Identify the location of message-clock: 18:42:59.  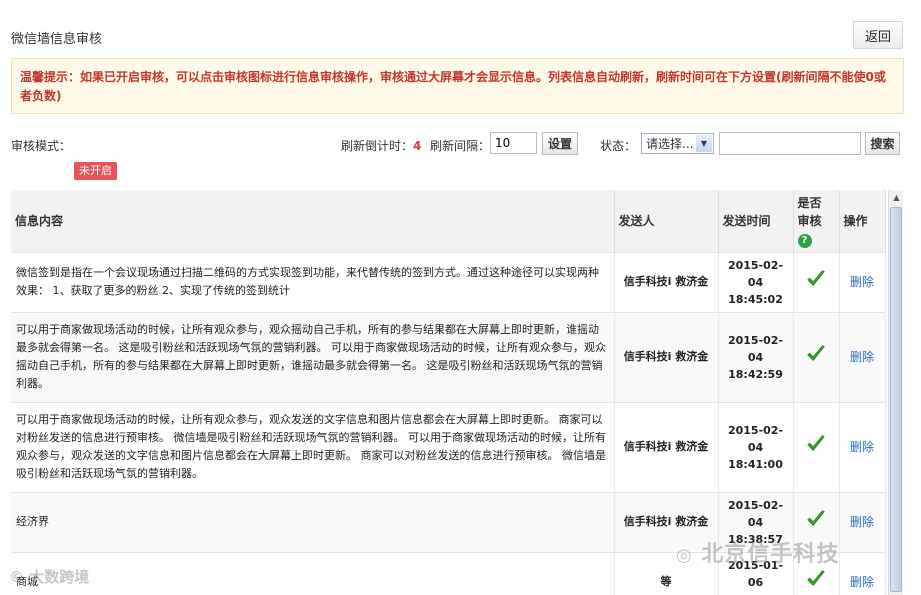
(755, 374).